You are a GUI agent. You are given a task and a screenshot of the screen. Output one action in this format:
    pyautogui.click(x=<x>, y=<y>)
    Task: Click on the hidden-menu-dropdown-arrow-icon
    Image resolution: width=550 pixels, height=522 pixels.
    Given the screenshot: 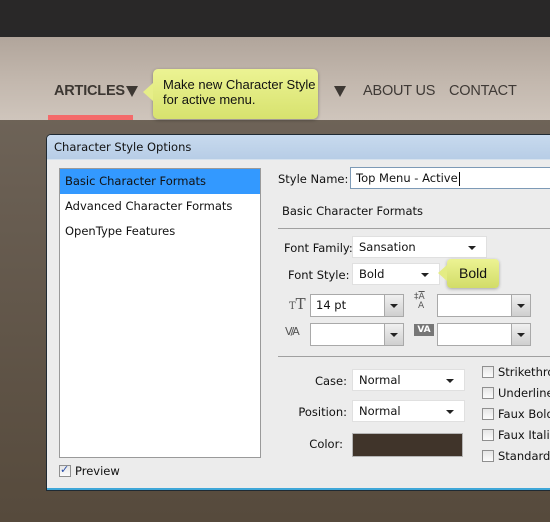 What is the action you would take?
    pyautogui.click(x=340, y=91)
    